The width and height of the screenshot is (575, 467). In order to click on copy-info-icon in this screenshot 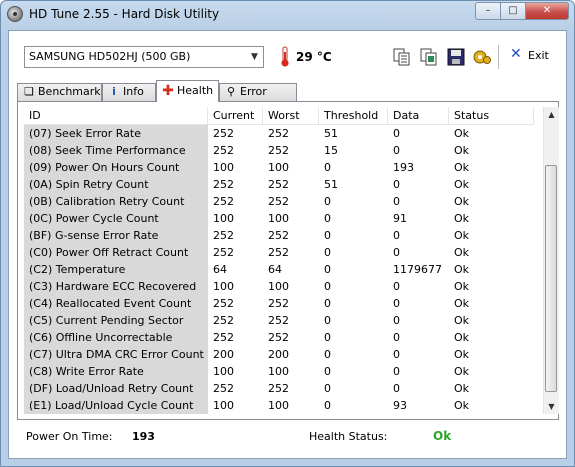, I will do `click(402, 57)`.